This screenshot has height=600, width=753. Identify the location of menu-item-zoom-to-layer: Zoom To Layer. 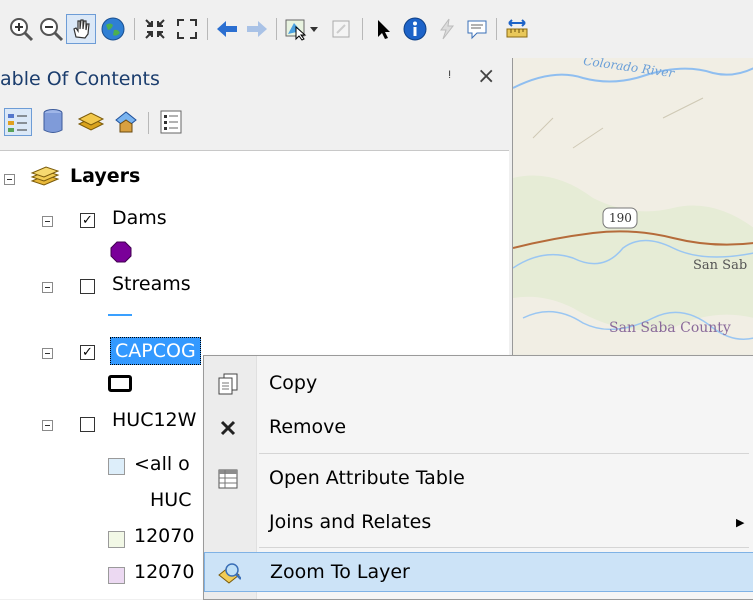
(478, 572).